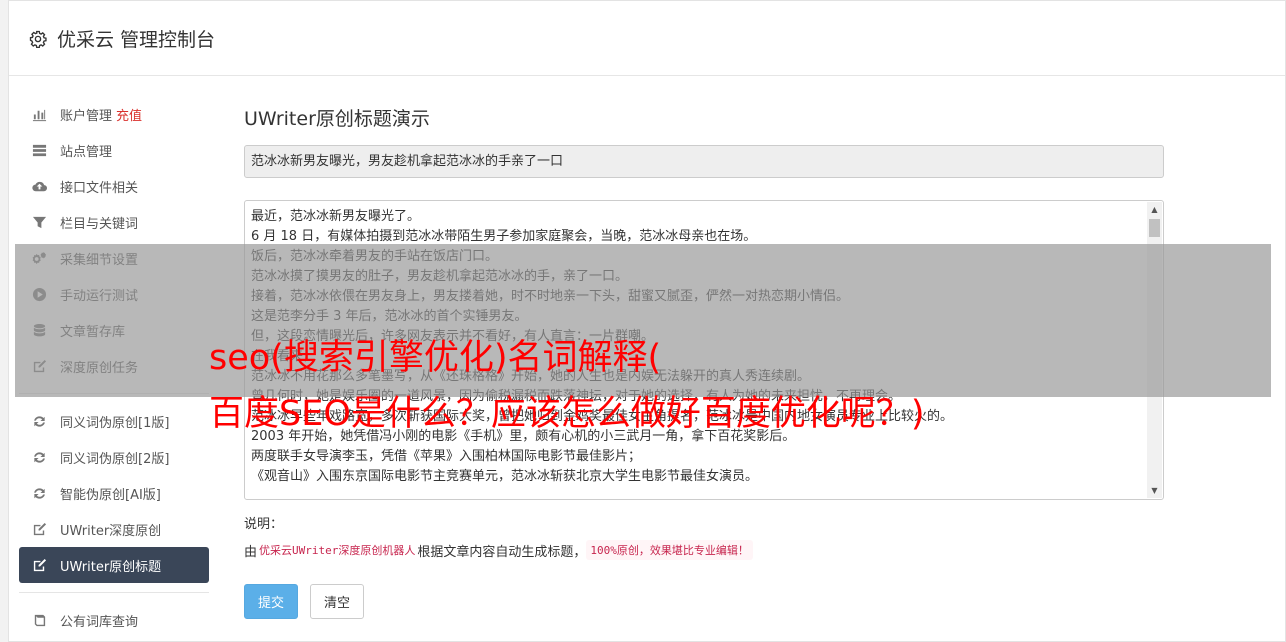 This screenshot has width=1286, height=642. Describe the element at coordinates (129, 114) in the screenshot. I see `recharge-link: 充值` at that location.